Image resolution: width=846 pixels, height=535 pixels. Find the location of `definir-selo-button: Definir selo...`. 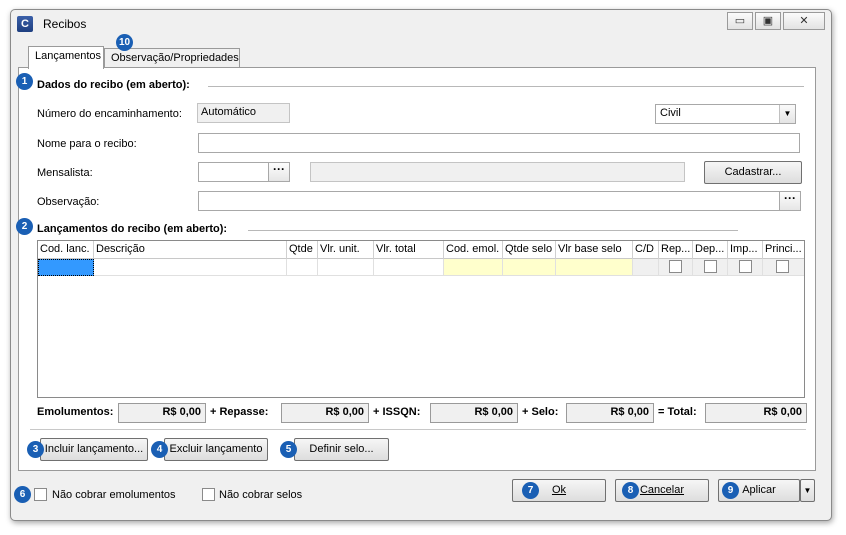

definir-selo-button: Definir selo... is located at coordinates (341, 449).